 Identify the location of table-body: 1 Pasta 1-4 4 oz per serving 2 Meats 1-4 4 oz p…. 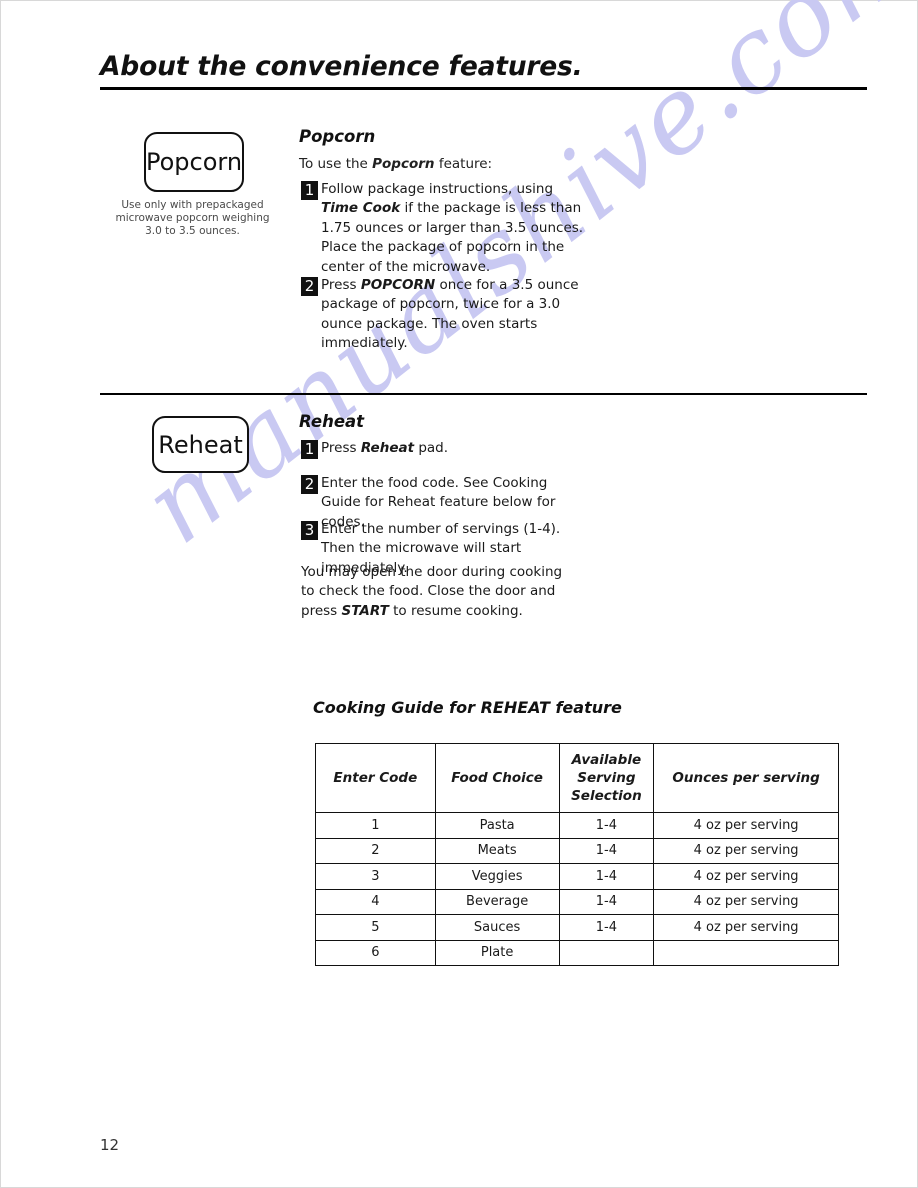
(577, 889).